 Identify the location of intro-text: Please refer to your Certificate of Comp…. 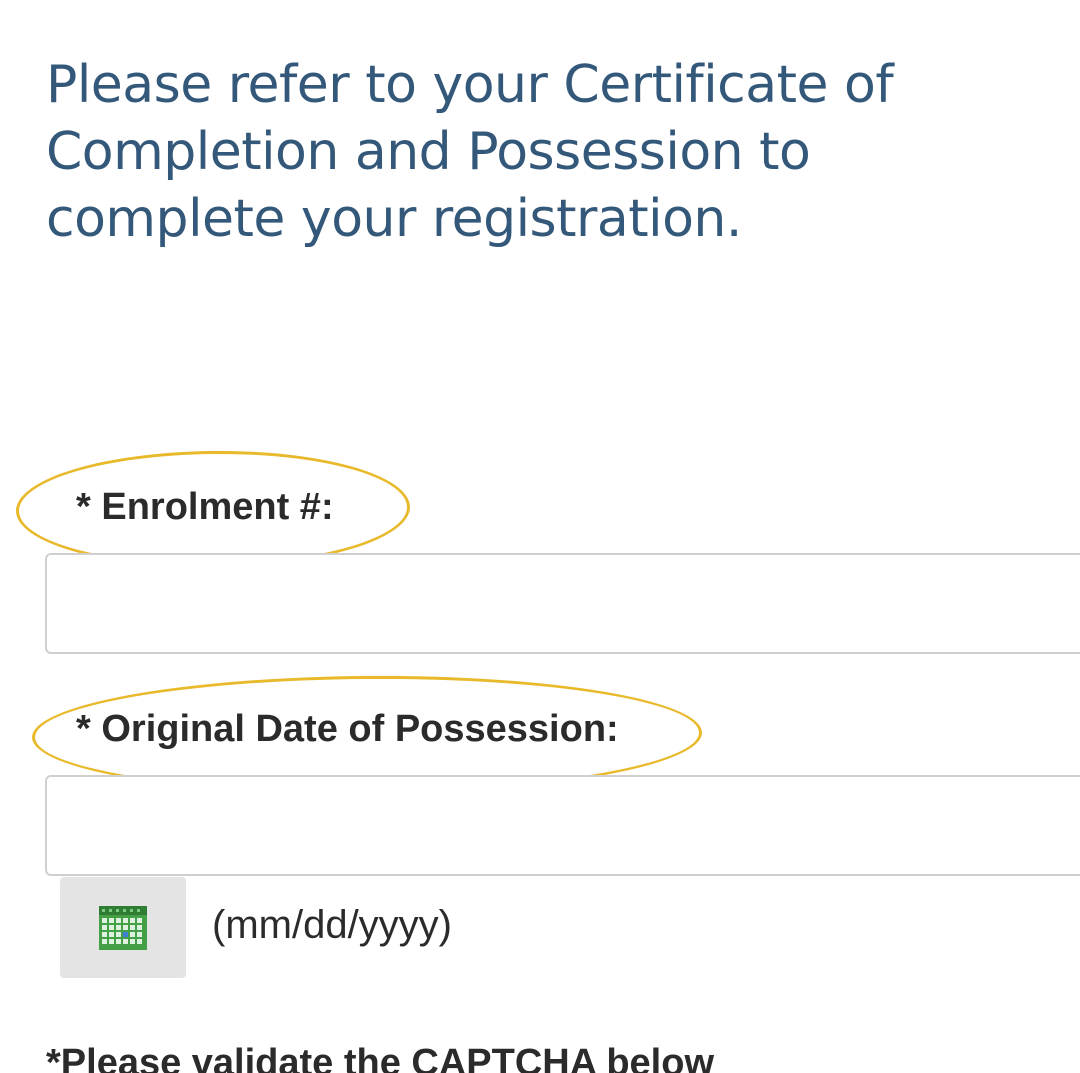
(470, 152).